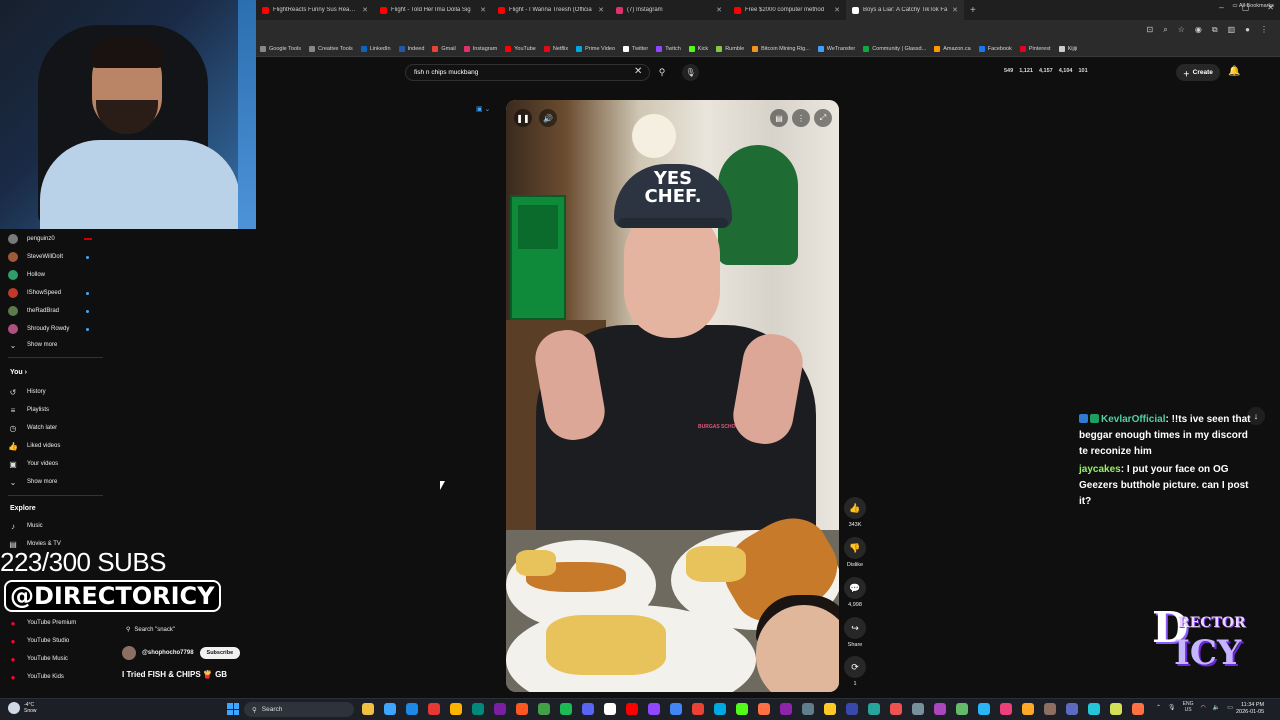 The image size is (1280, 720). Describe the element at coordinates (1133, 419) in the screenshot. I see `chat-username: KevlarOfficial` at that location.